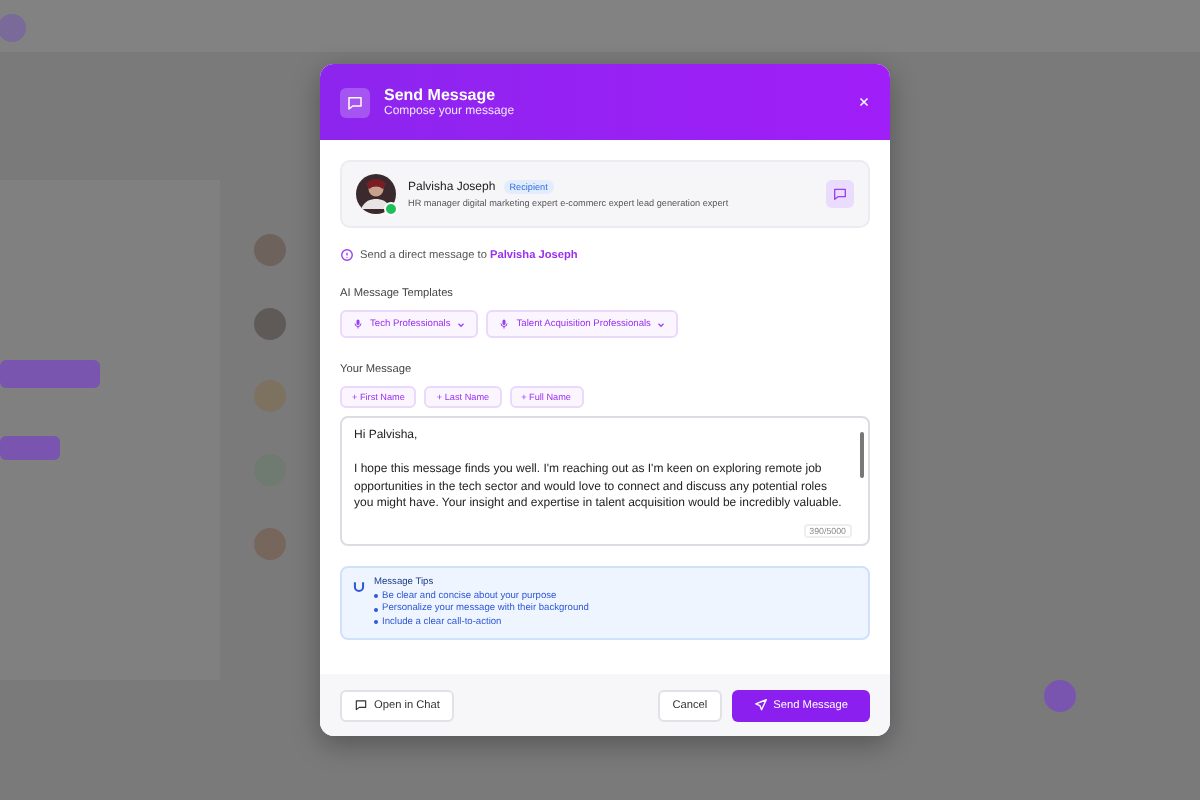 This screenshot has height=800, width=1200. I want to click on close-icon, so click(864, 102).